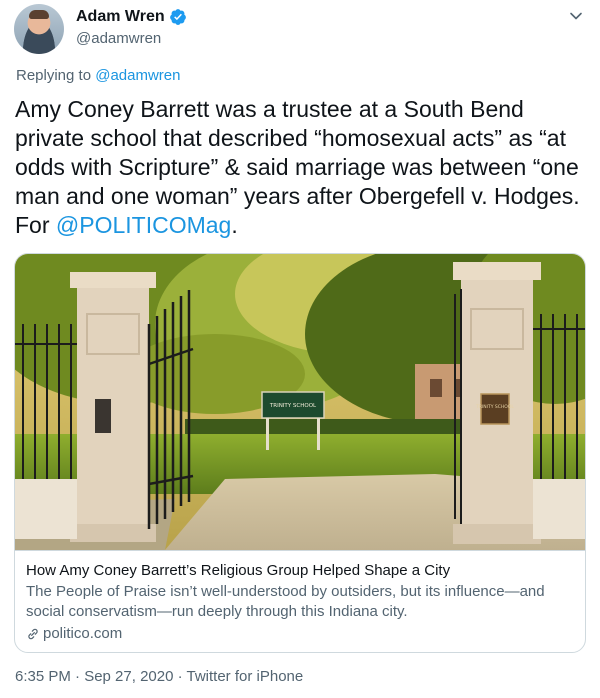  I want to click on card-domain-text: politico.com, so click(83, 633).